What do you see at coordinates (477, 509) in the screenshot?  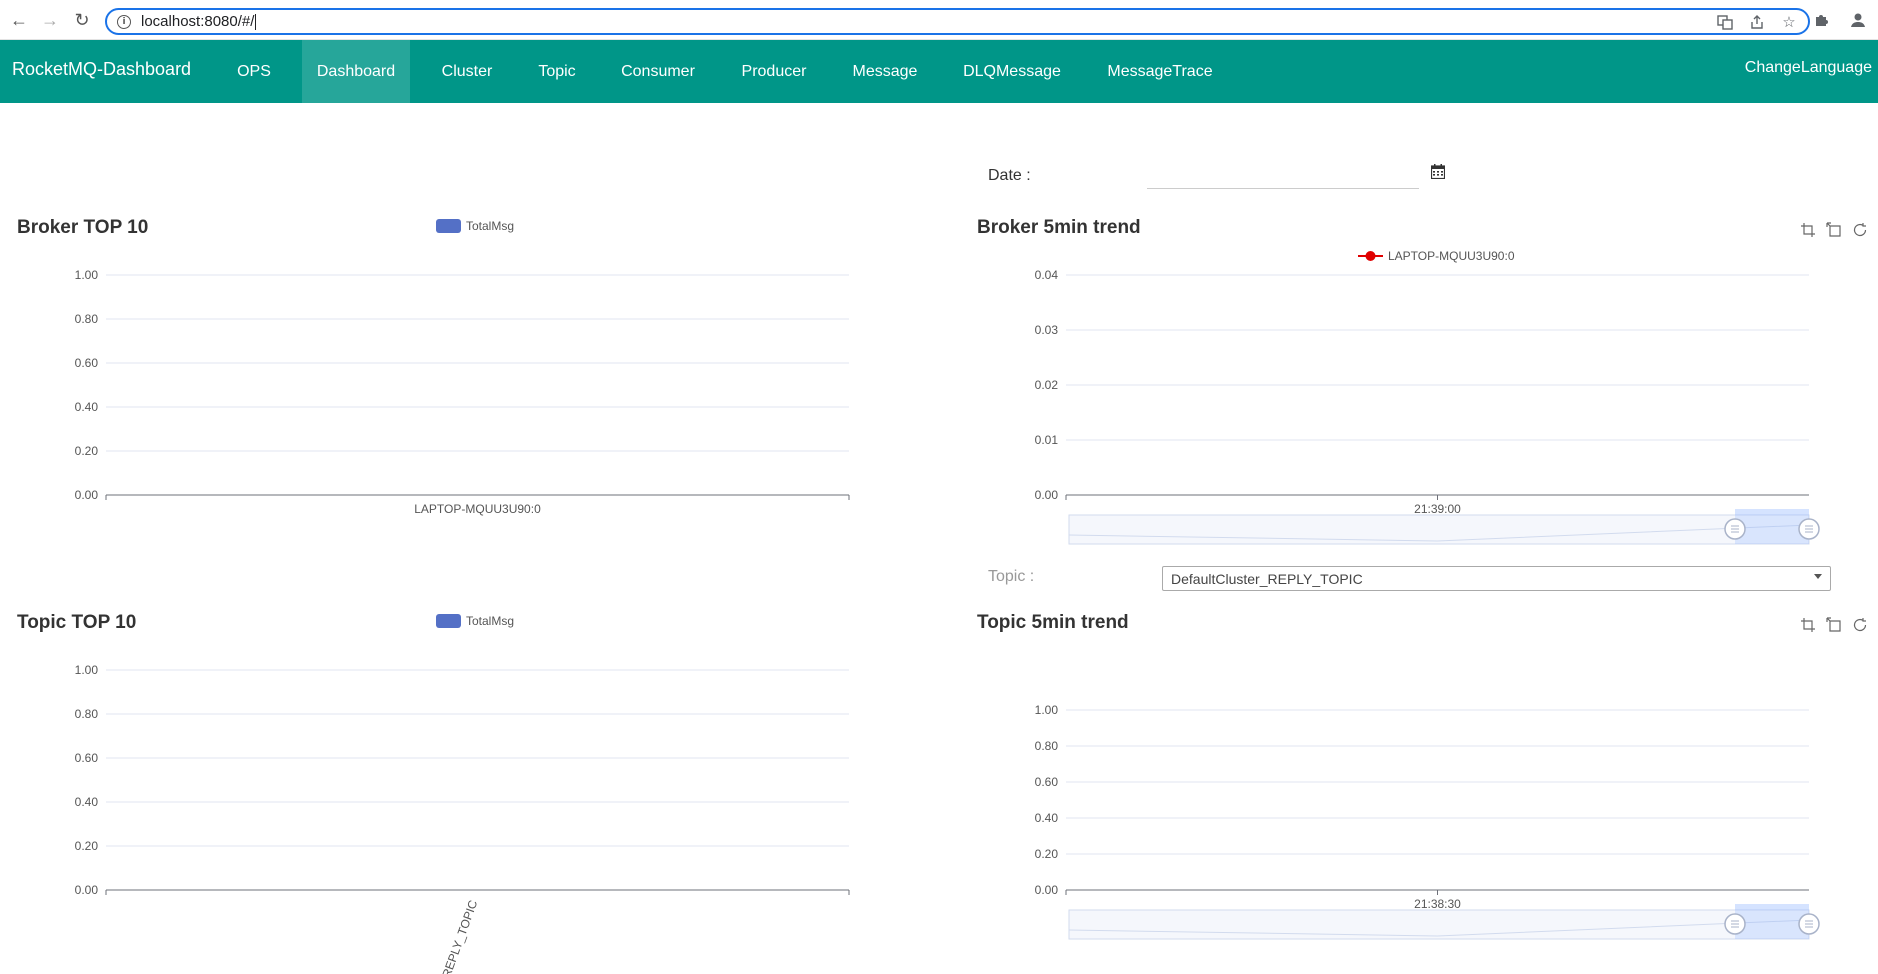 I see `x-tick-label: LAPTOP-MQUU3U90:0` at bounding box center [477, 509].